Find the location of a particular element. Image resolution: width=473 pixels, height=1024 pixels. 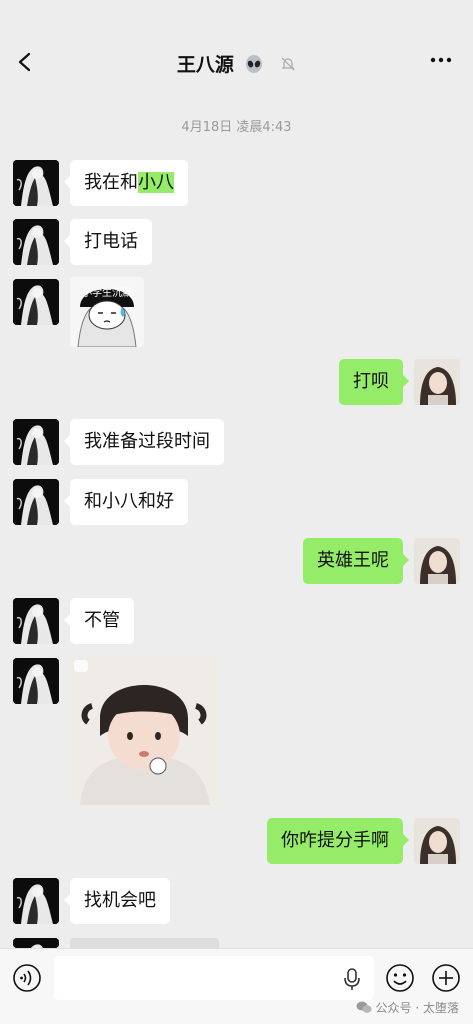

message-text: 不管 is located at coordinates (102, 620).